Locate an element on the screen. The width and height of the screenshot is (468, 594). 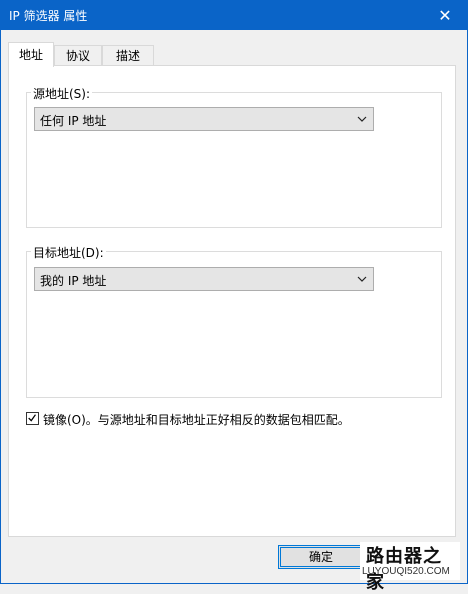
close-button: ✕ is located at coordinates (445, 15).